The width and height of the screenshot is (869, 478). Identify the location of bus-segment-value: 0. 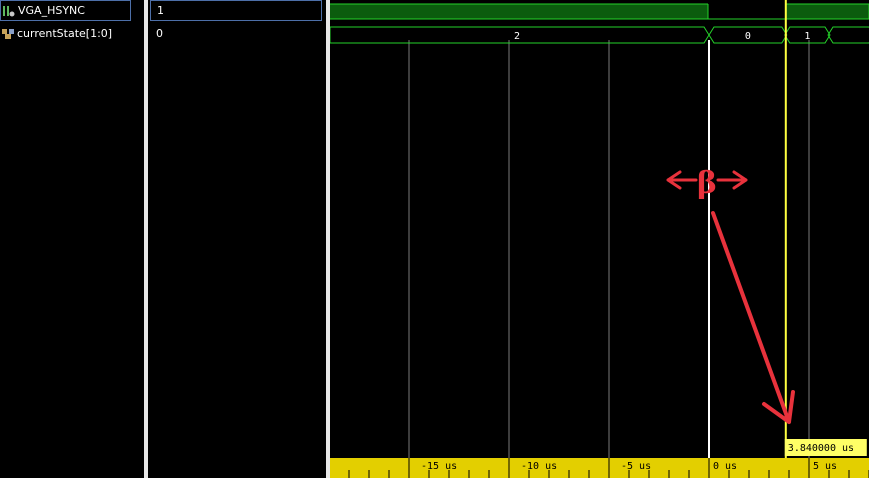
(748, 36).